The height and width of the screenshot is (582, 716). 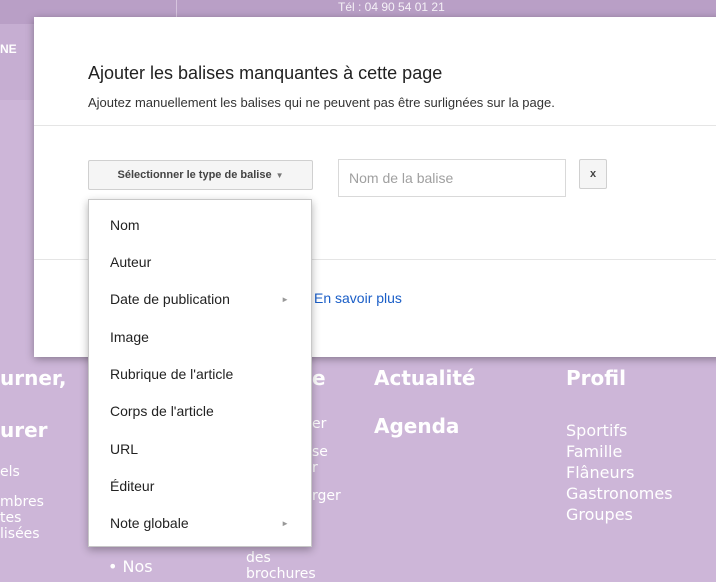 I want to click on menu-item-url: URL, so click(x=200, y=449).